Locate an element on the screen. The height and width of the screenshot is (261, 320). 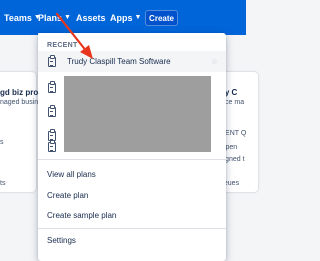
card-text: s is located at coordinates (2, 142).